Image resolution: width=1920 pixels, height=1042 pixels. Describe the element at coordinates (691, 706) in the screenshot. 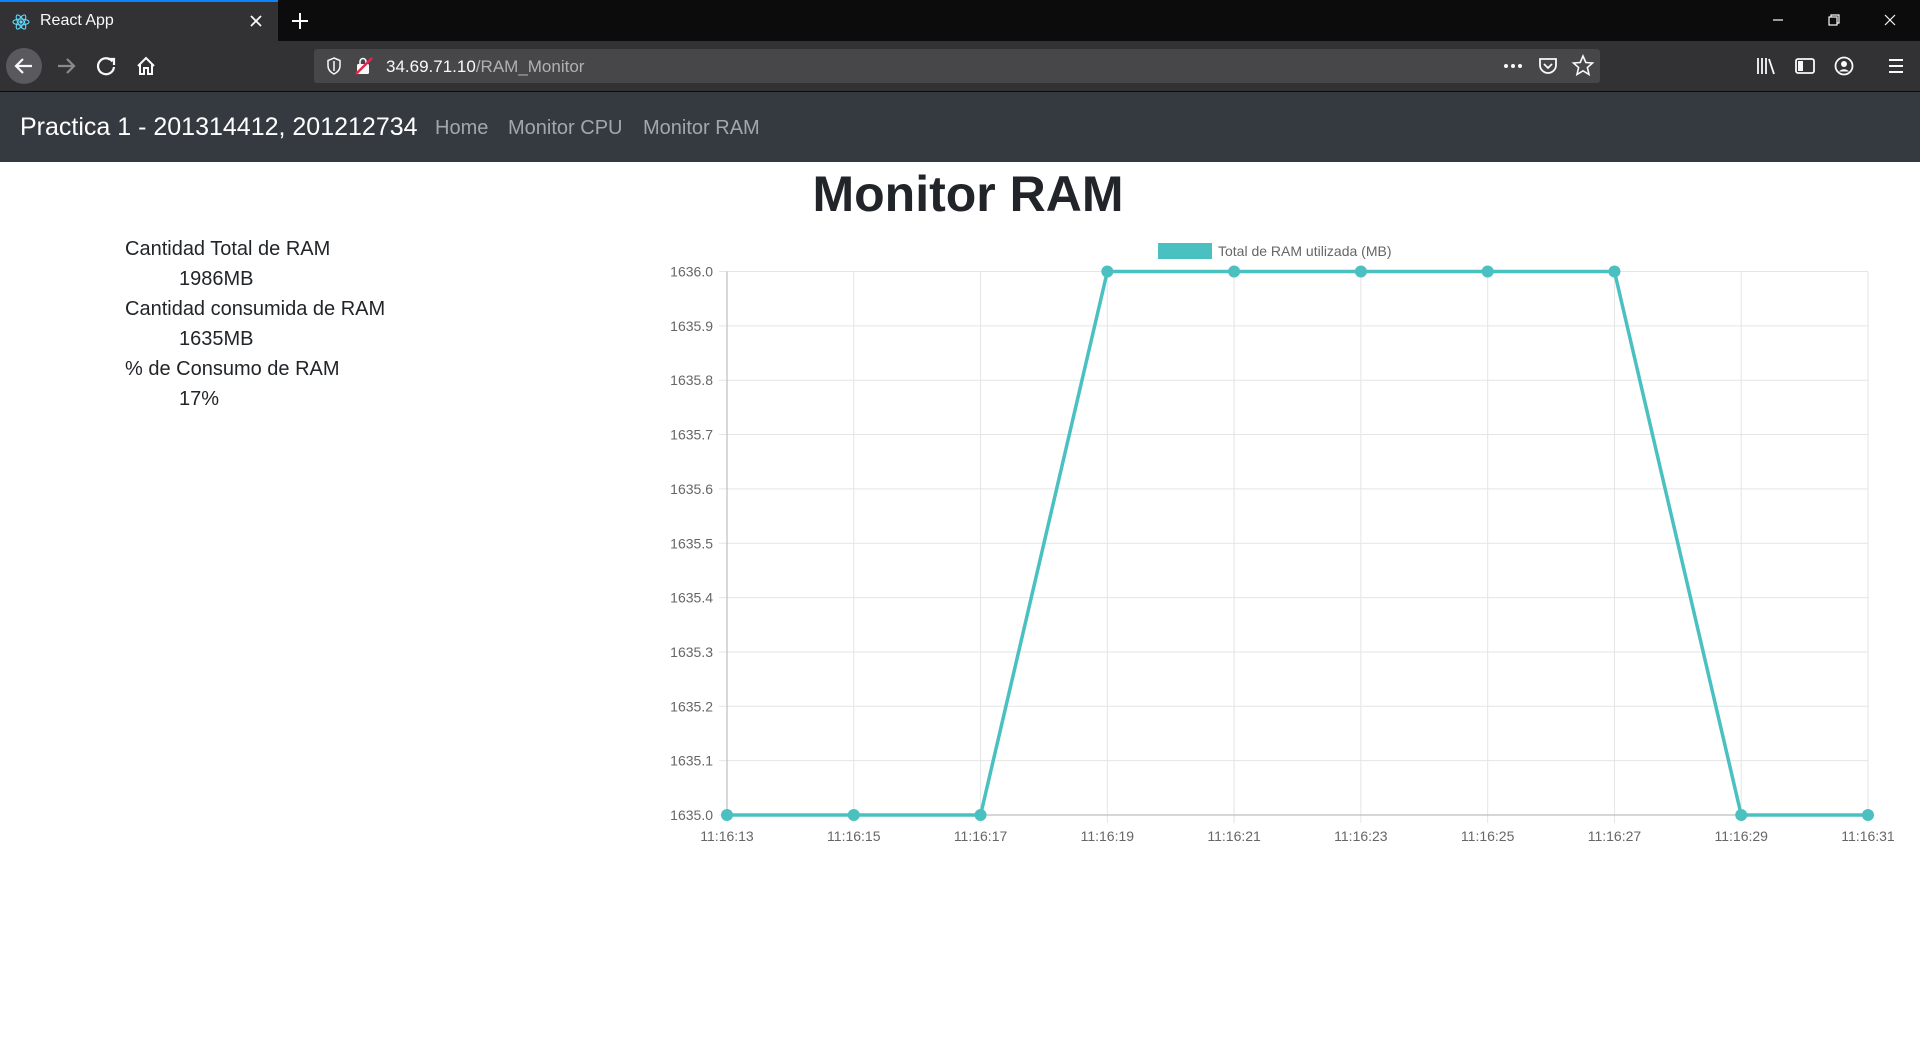

I see `y-tick-label: 1635.2` at that location.